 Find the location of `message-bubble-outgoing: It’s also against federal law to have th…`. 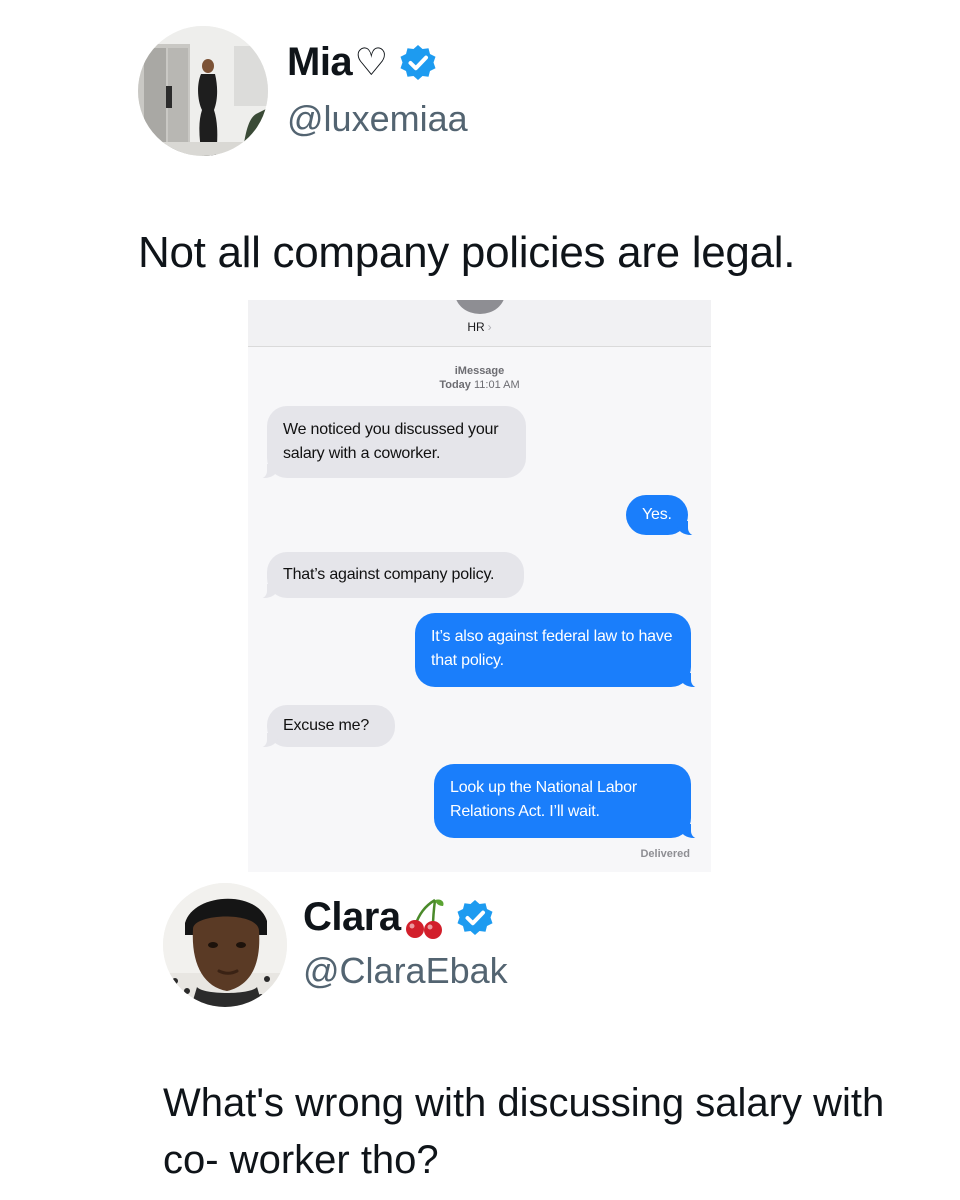

message-bubble-outgoing: It’s also against federal law to have th… is located at coordinates (558, 650).